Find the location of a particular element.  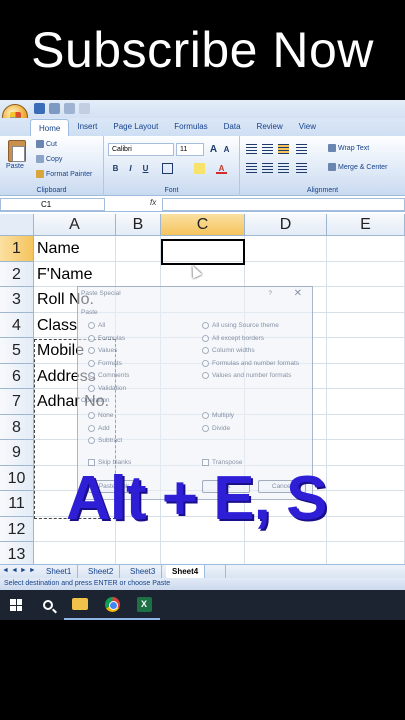

sheet-tab-1: Sheet1 is located at coordinates (59, 571).